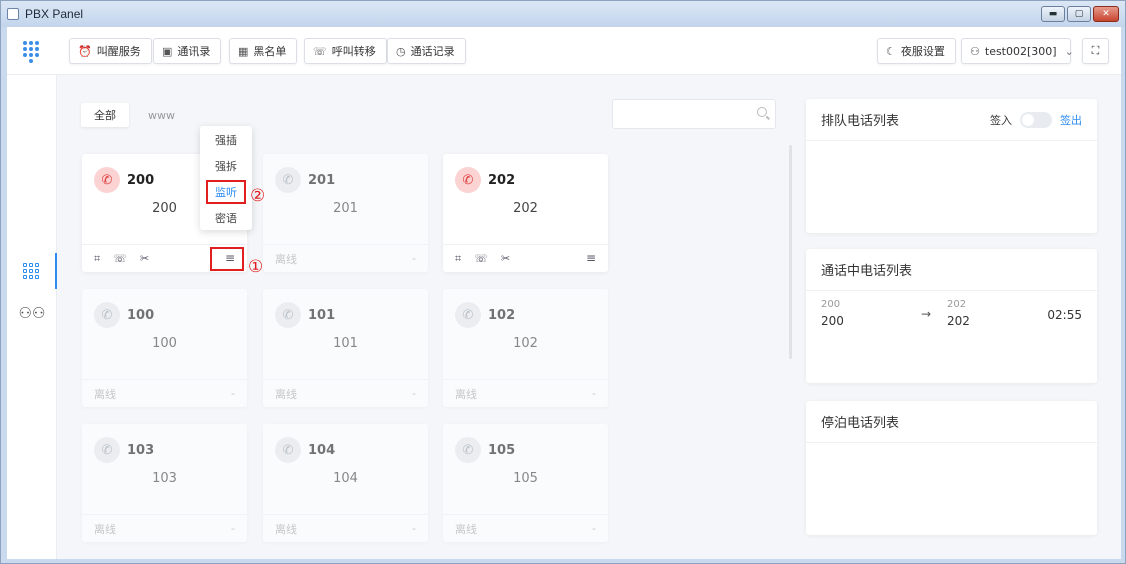 Image resolution: width=1126 pixels, height=564 pixels. I want to click on extension-name: 104, so click(345, 478).